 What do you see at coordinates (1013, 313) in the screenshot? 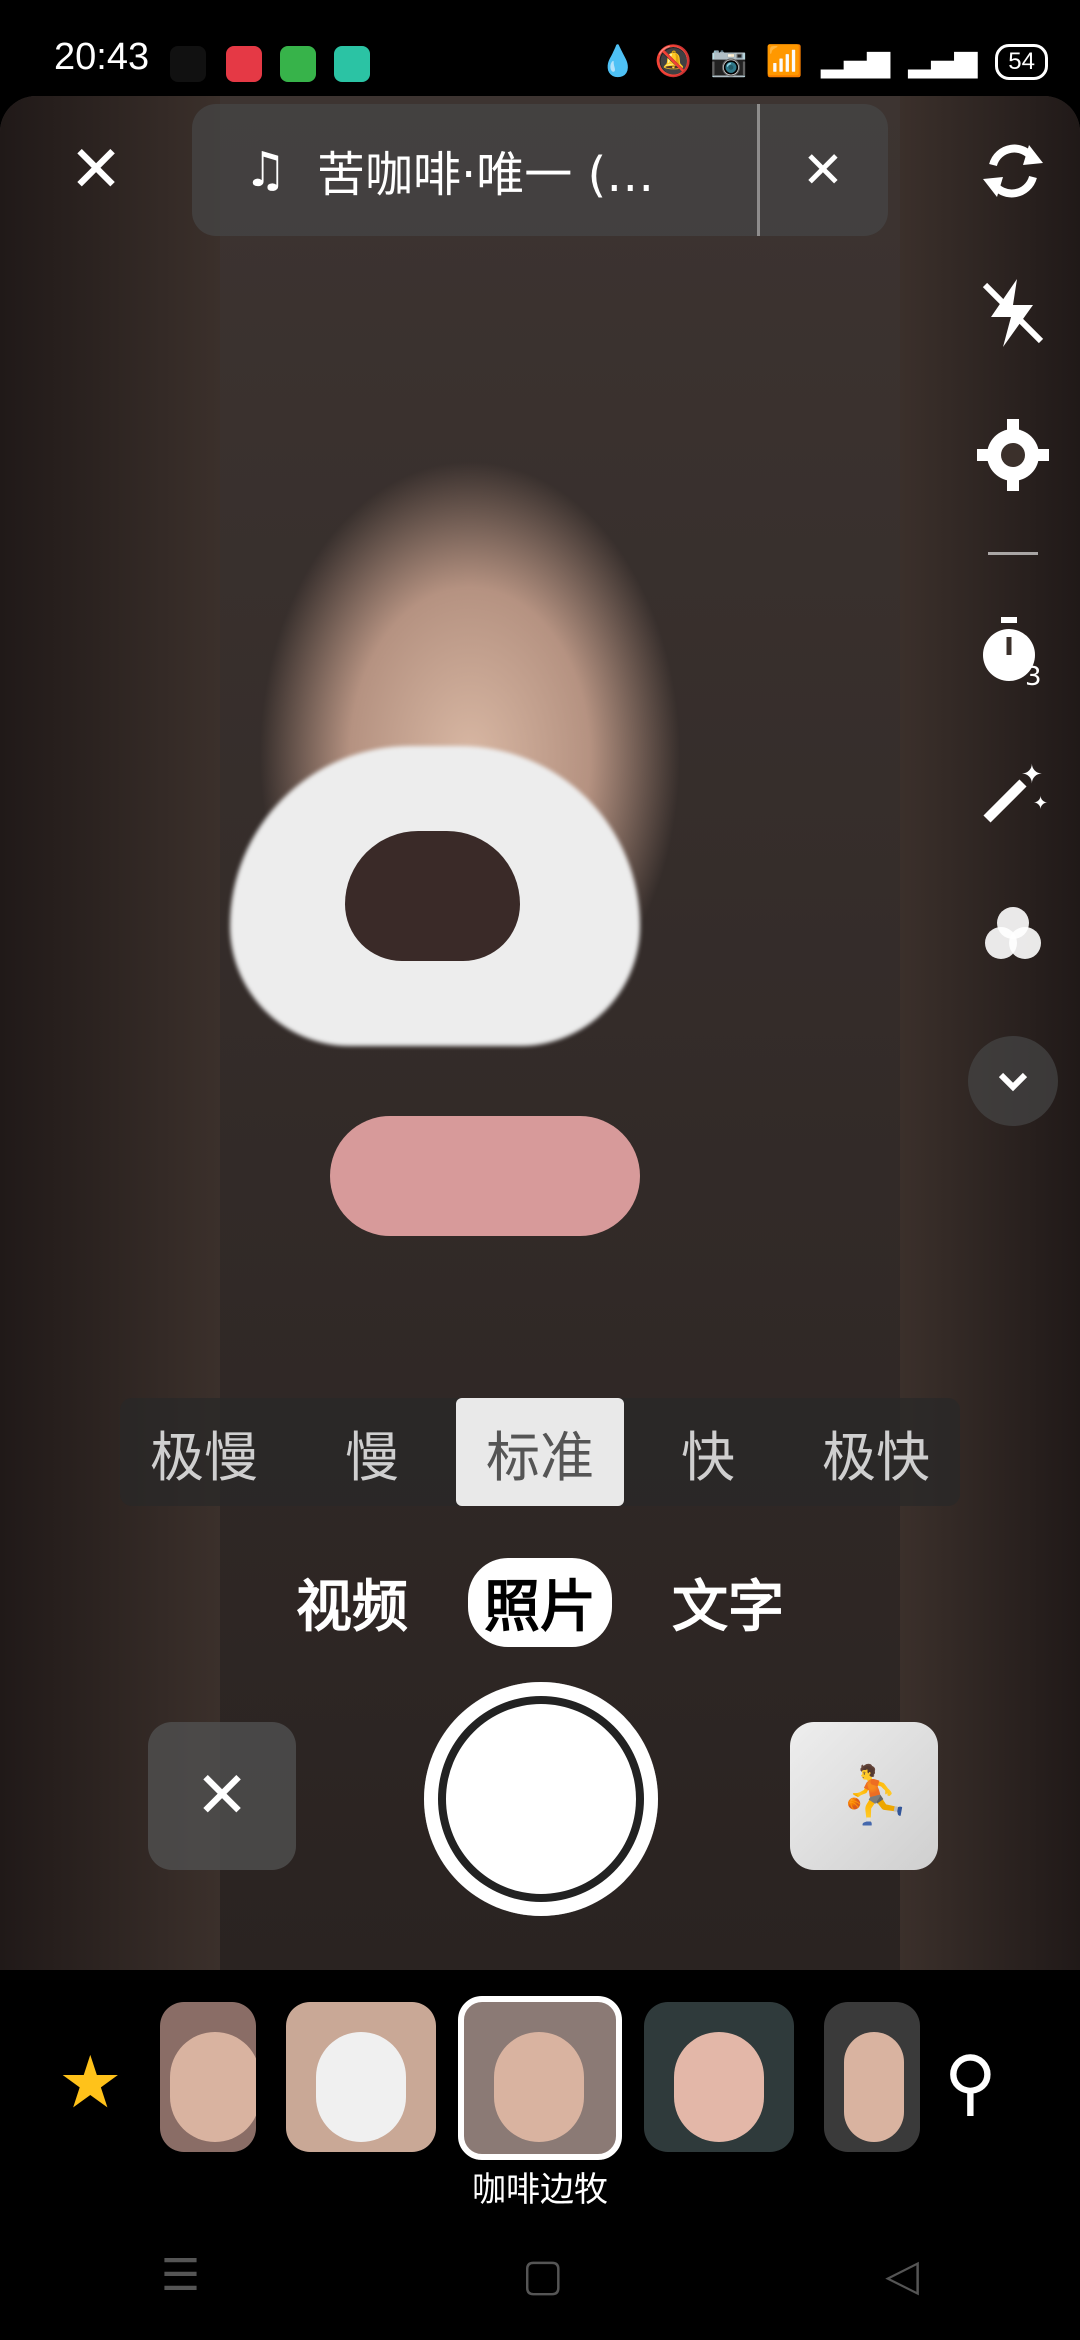
I see `flash-off-icon` at bounding box center [1013, 313].